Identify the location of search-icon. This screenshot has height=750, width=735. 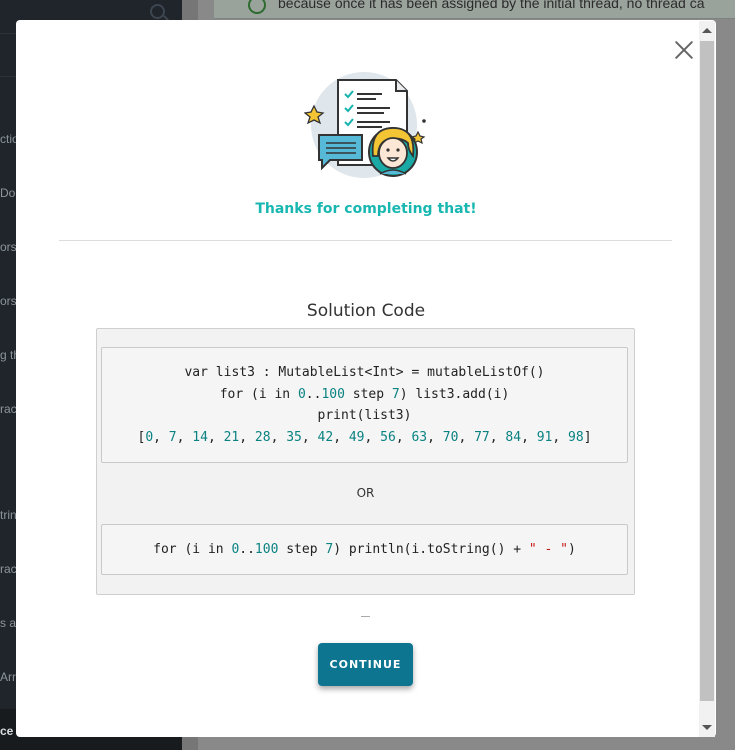
(157, 11).